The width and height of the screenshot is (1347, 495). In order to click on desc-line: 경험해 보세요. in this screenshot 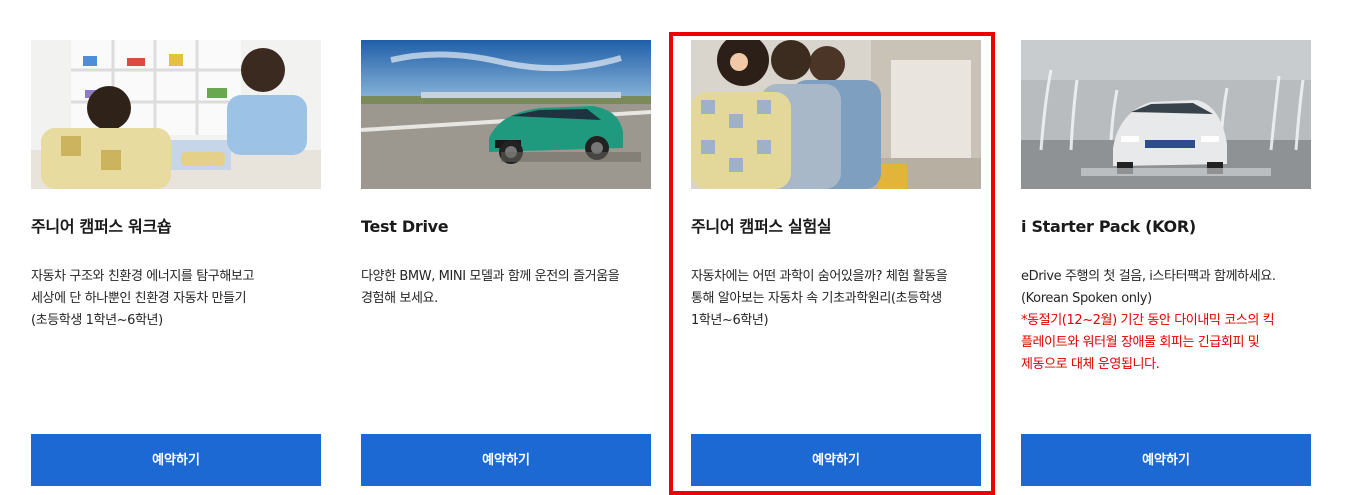, I will do `click(399, 298)`.